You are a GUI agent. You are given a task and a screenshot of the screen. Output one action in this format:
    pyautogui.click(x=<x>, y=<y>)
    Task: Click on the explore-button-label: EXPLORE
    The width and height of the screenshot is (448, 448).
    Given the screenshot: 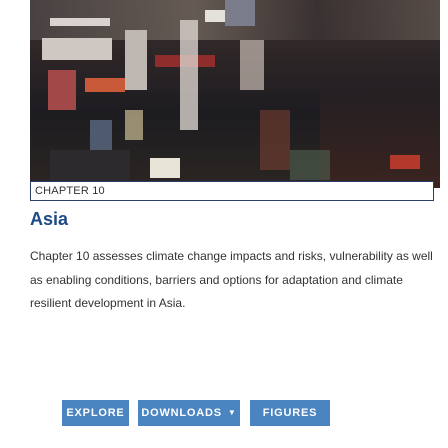 What is the action you would take?
    pyautogui.click(x=95, y=413)
    